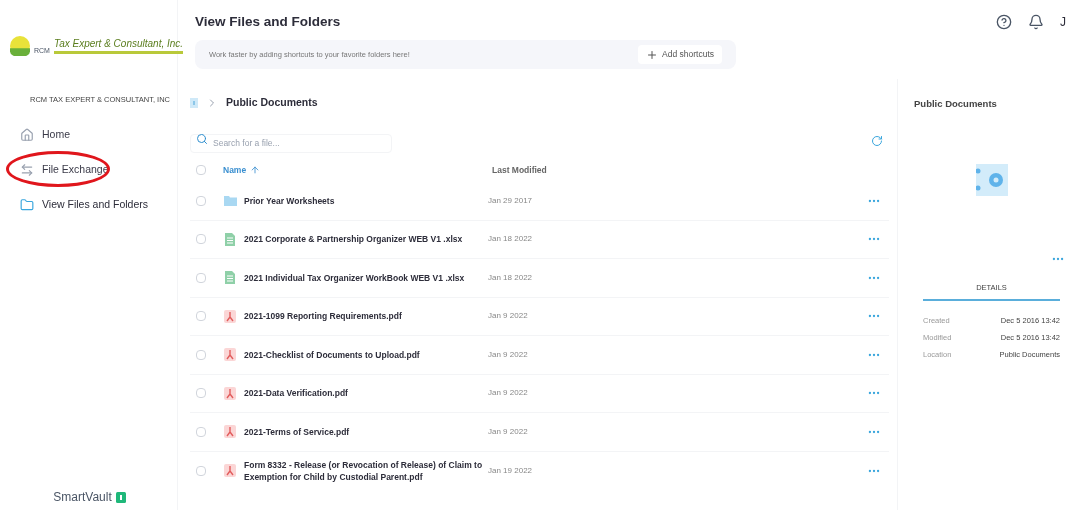 Image resolution: width=1070 pixels, height=510 pixels. Describe the element at coordinates (366, 277) in the screenshot. I see `file-name: 2021 Individual Tax Organizer WorkBook WEB V1 .xlsx` at that location.